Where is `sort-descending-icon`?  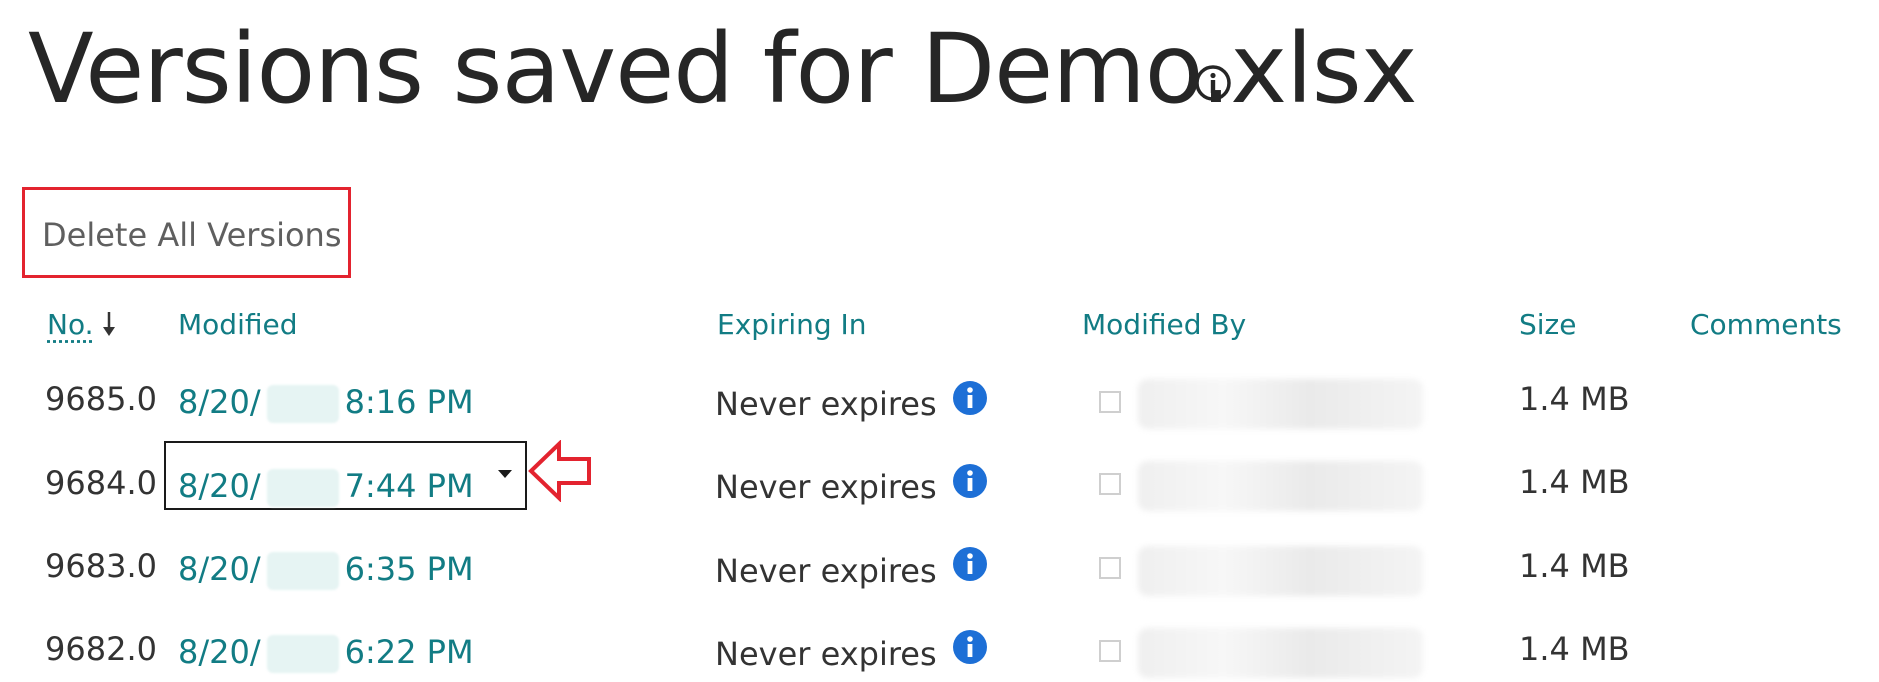
sort-descending-icon is located at coordinates (109, 324).